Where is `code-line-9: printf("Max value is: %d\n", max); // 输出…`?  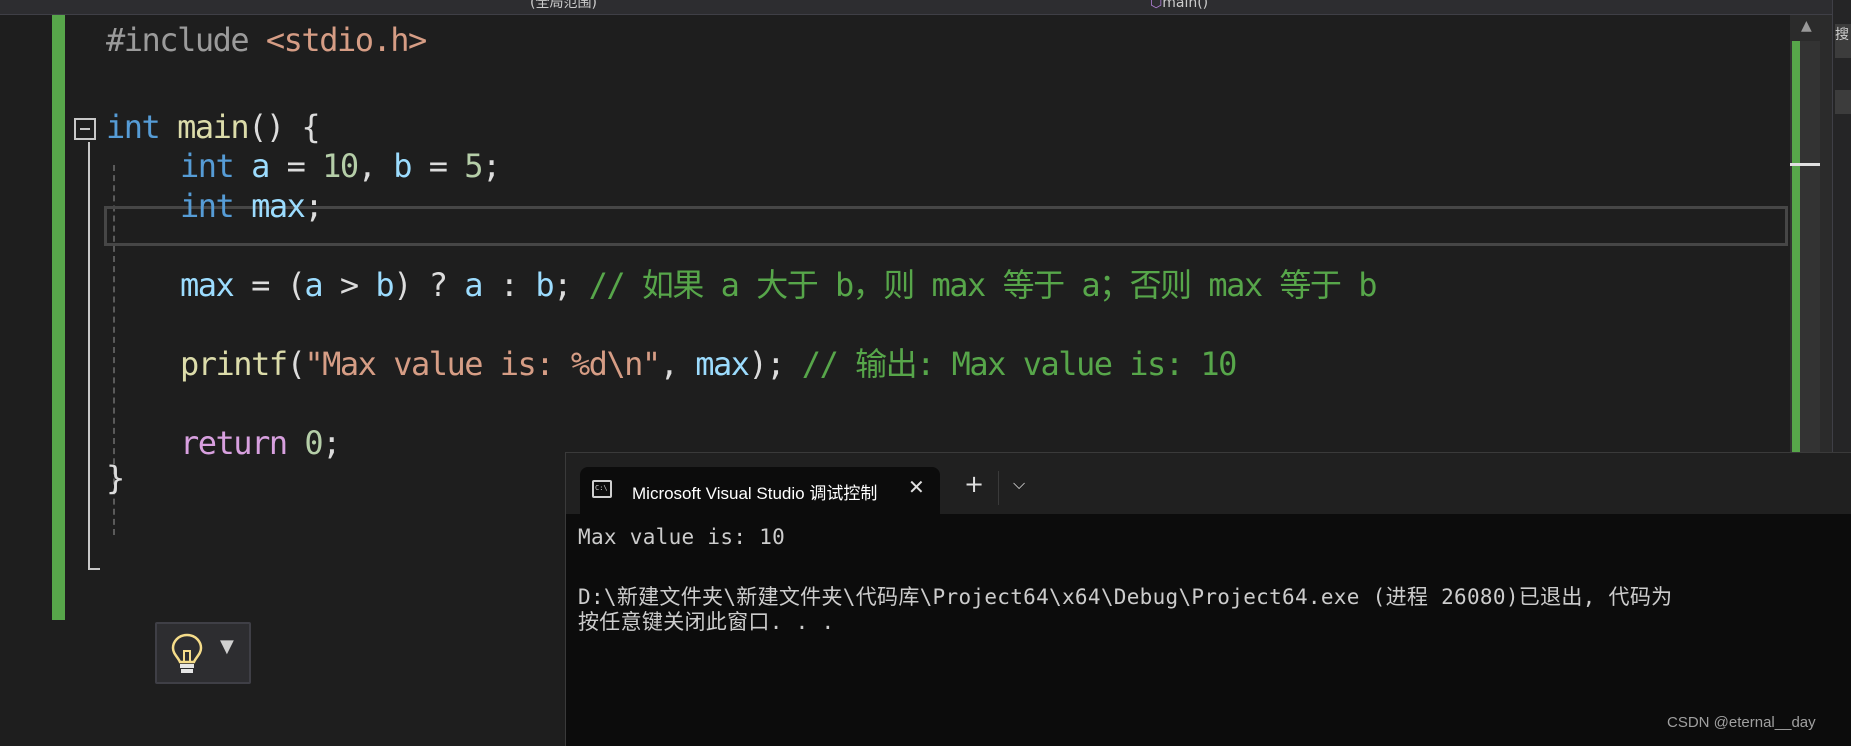
code-line-9: printf("Max value is: %d\n", max); // 输出… is located at coordinates (709, 364).